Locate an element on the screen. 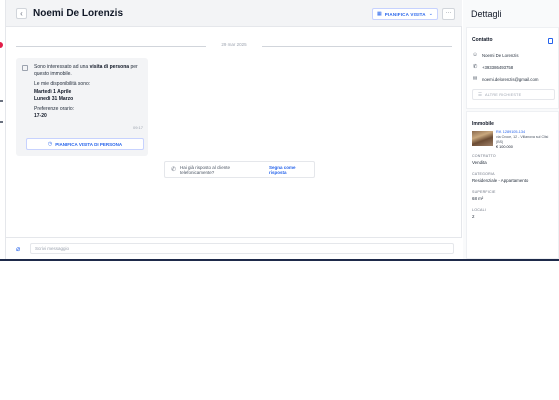 This screenshot has height=400, width=559. chevron-left-icon: ‹ is located at coordinates (21, 13).